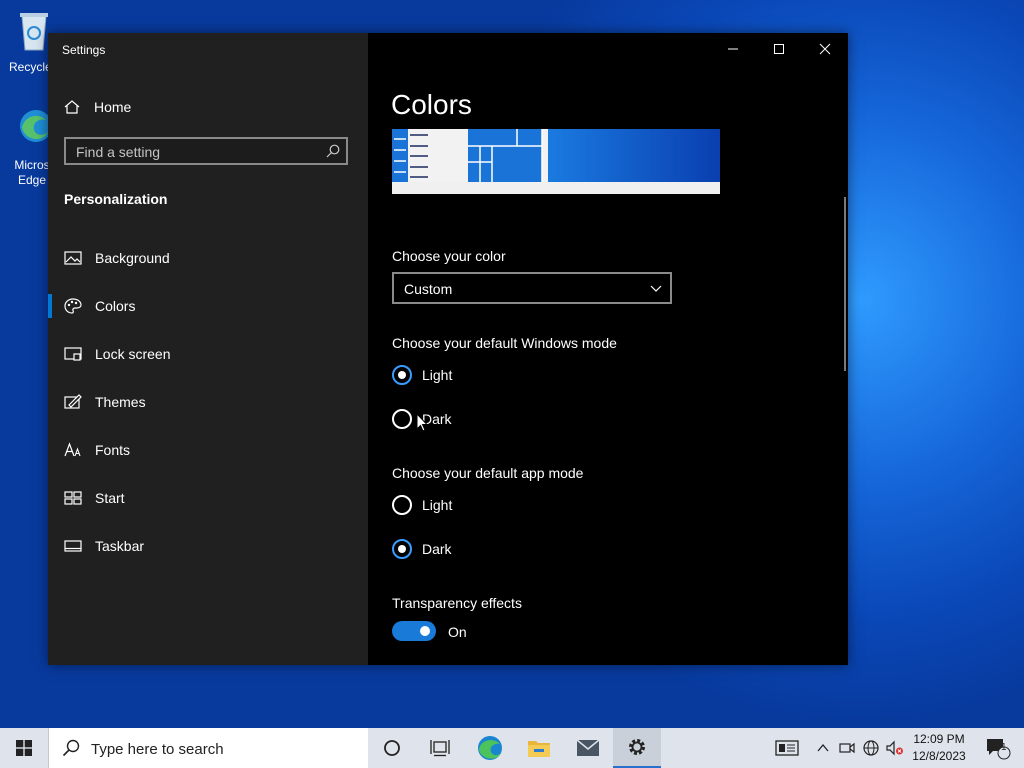 Image resolution: width=1024 pixels, height=768 pixels. What do you see at coordinates (208, 546) in the screenshot?
I see `sidebar-item-taskbar: Taskbar` at bounding box center [208, 546].